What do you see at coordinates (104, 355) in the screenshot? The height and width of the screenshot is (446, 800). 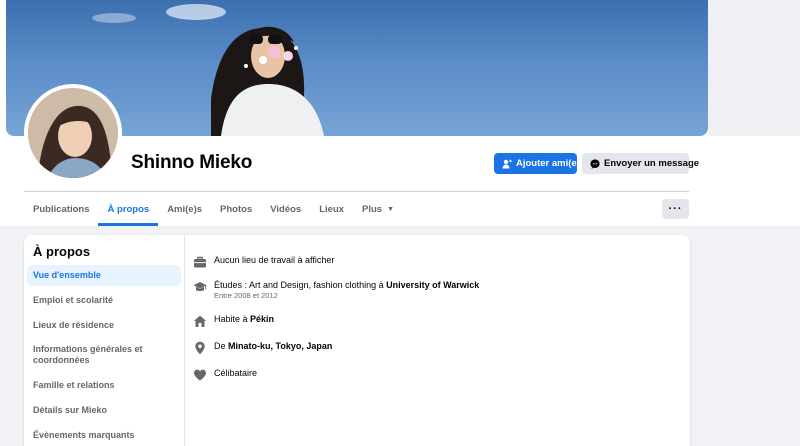 I see `sidebar-item-contact-info: Informations générales et coordonnées` at bounding box center [104, 355].